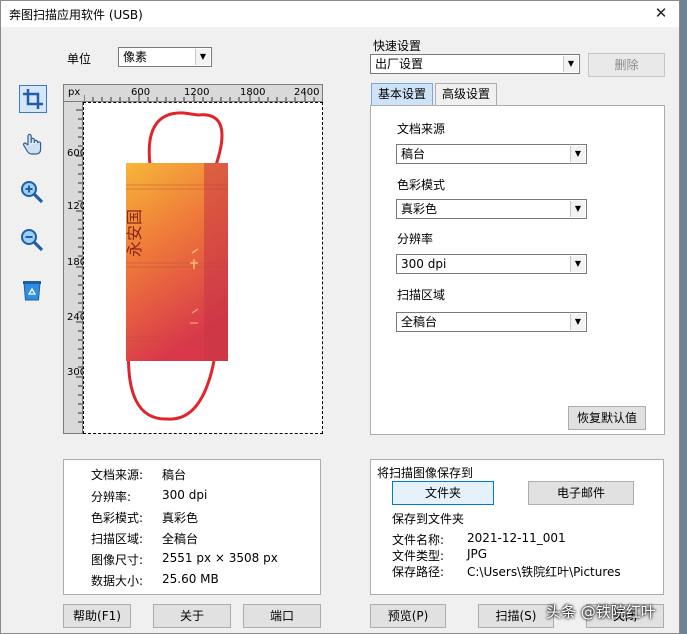  Describe the element at coordinates (491, 322) in the screenshot. I see `scan-area-select: 全稿台 ▼` at that location.